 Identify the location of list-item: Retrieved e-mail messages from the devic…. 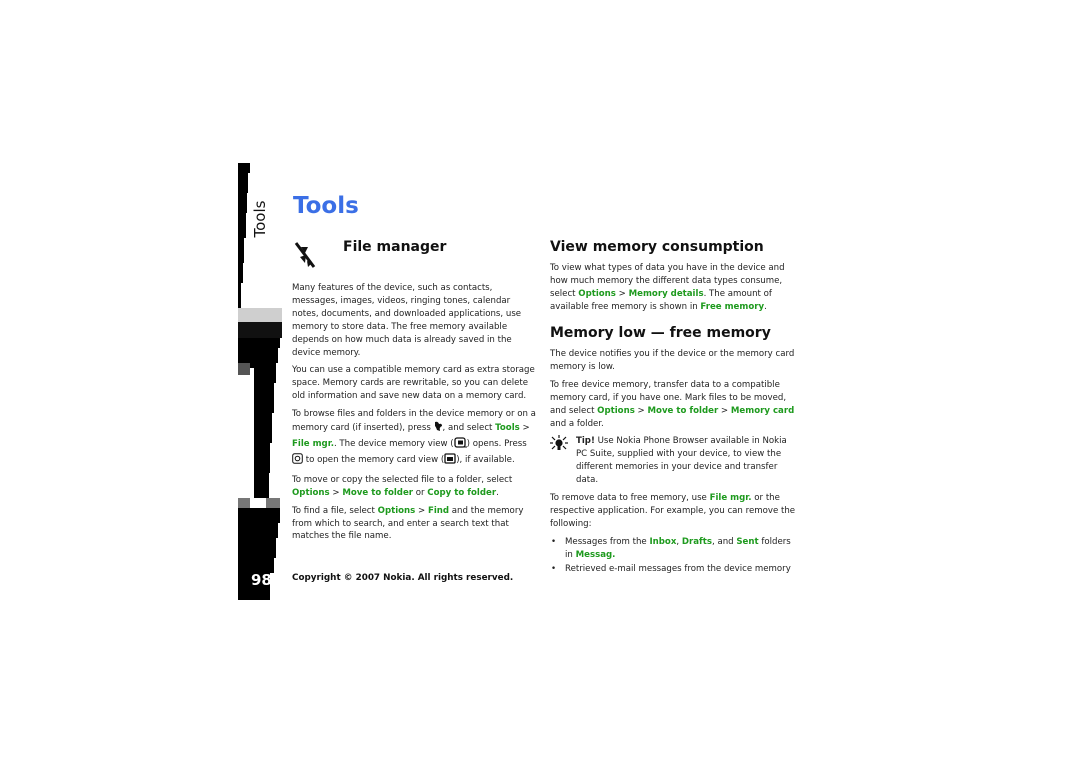
(675, 569).